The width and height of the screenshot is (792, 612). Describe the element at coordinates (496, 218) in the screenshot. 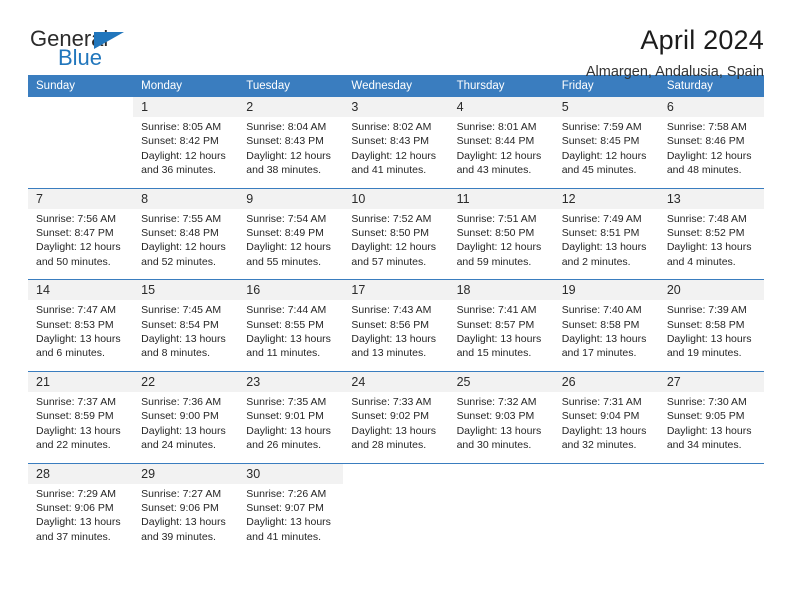

I see `sunrise-text: Sunrise: 7:51 AM` at that location.